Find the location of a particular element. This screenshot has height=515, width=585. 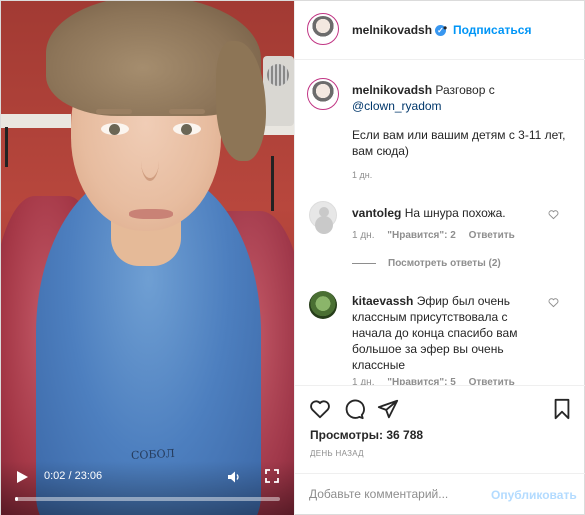

like-button is located at coordinates (320, 409).